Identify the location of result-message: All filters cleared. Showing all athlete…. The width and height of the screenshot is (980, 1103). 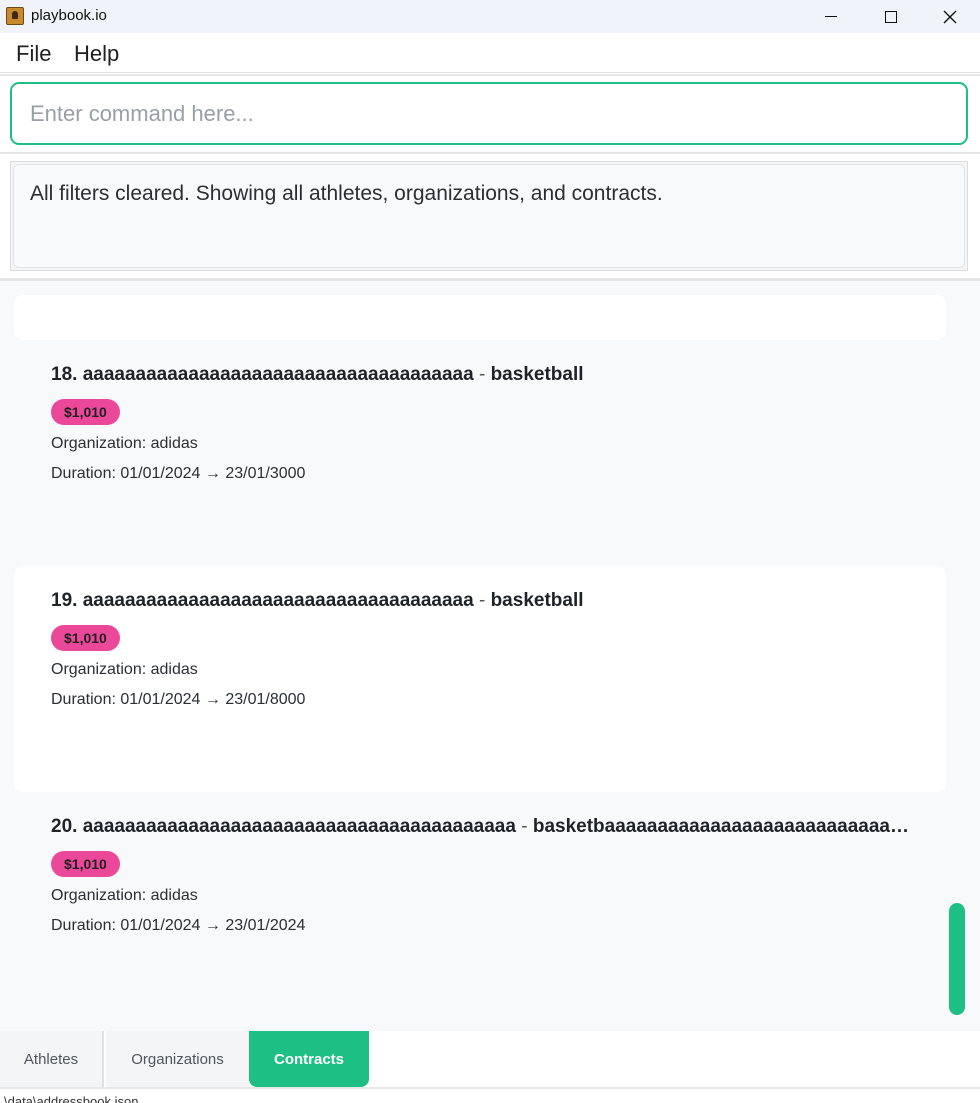
(489, 216).